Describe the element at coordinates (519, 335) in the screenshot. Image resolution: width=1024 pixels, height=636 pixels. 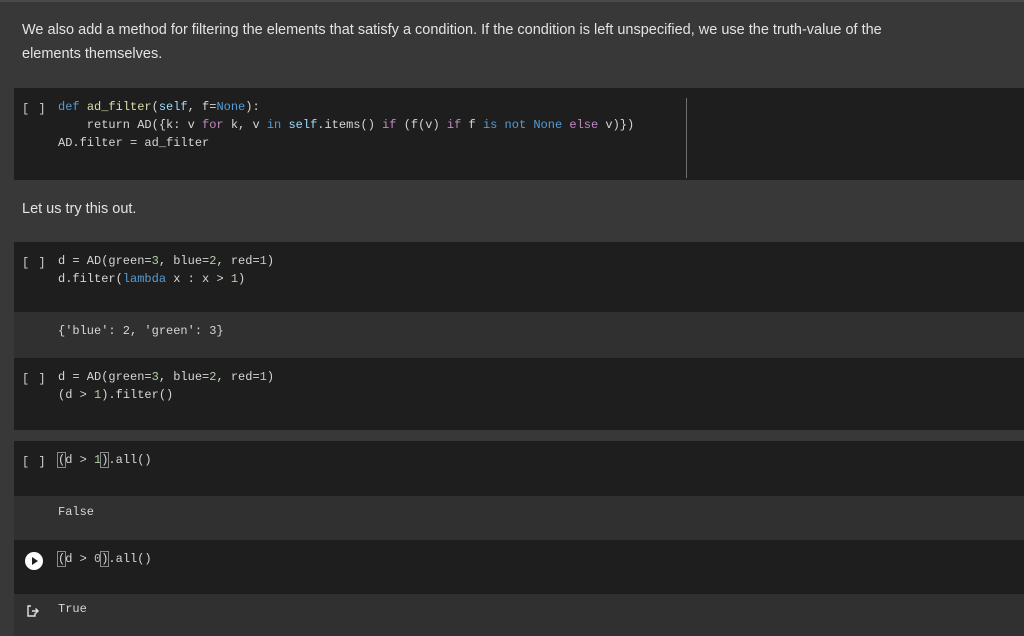
I see `output-cell-2: {'blue': 2, 'green': 3}` at that location.